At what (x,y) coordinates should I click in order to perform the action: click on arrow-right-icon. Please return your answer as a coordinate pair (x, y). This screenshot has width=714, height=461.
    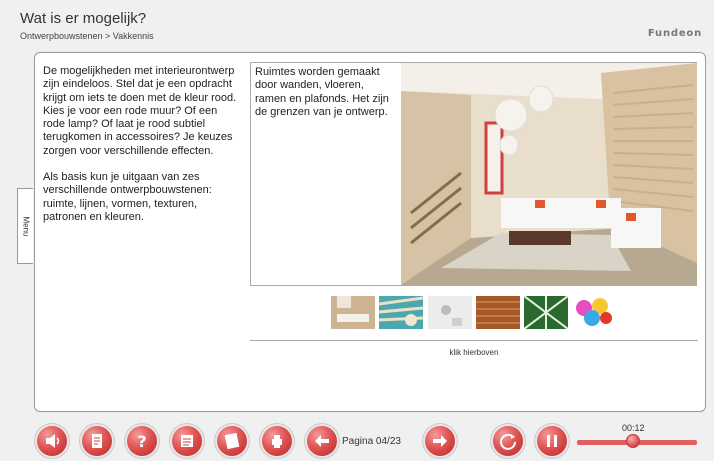
    Looking at the image, I should click on (440, 441).